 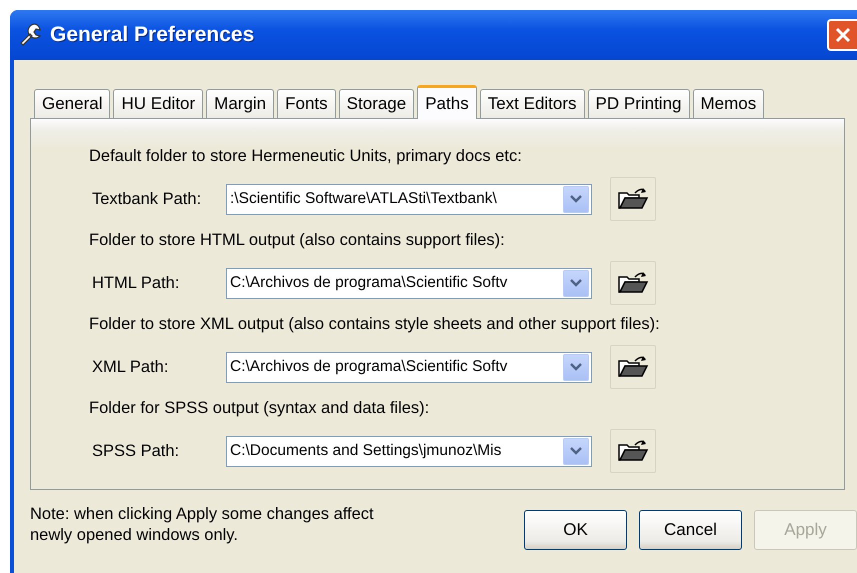 What do you see at coordinates (639, 103) in the screenshot?
I see `tab: PD Printing` at bounding box center [639, 103].